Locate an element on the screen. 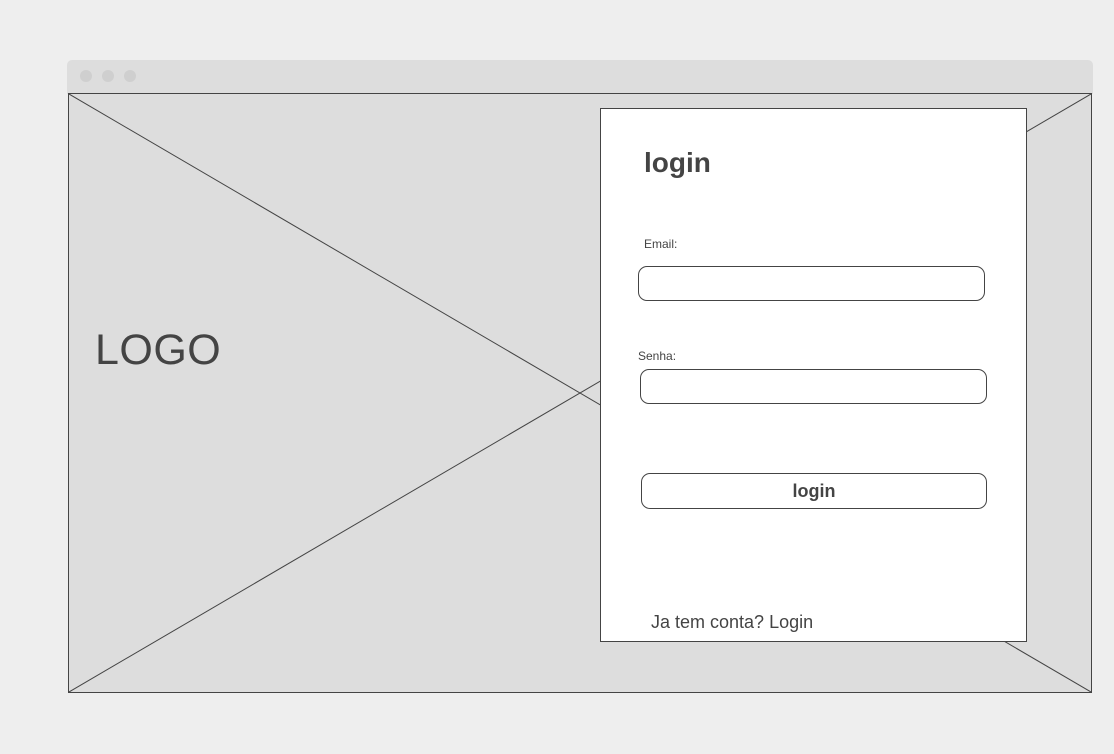 This screenshot has height=754, width=1114. window-minimize-dot-icon is located at coordinates (108, 76).